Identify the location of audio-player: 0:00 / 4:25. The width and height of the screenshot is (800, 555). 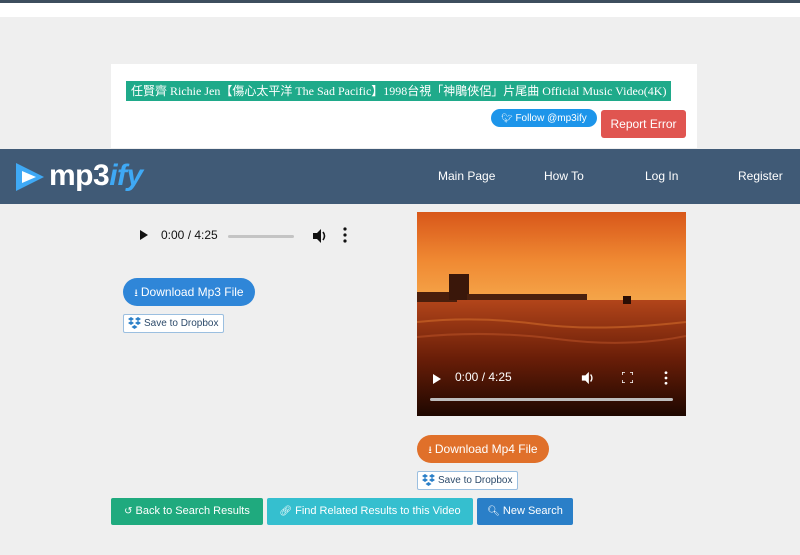
(244, 236).